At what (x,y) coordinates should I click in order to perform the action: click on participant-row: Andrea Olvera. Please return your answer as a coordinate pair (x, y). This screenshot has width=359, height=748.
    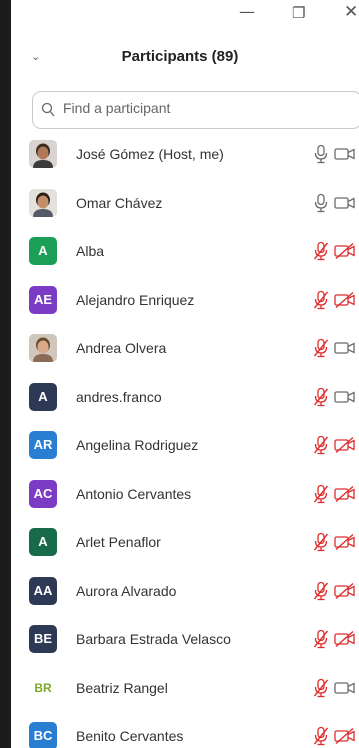
    Looking at the image, I should click on (185, 350).